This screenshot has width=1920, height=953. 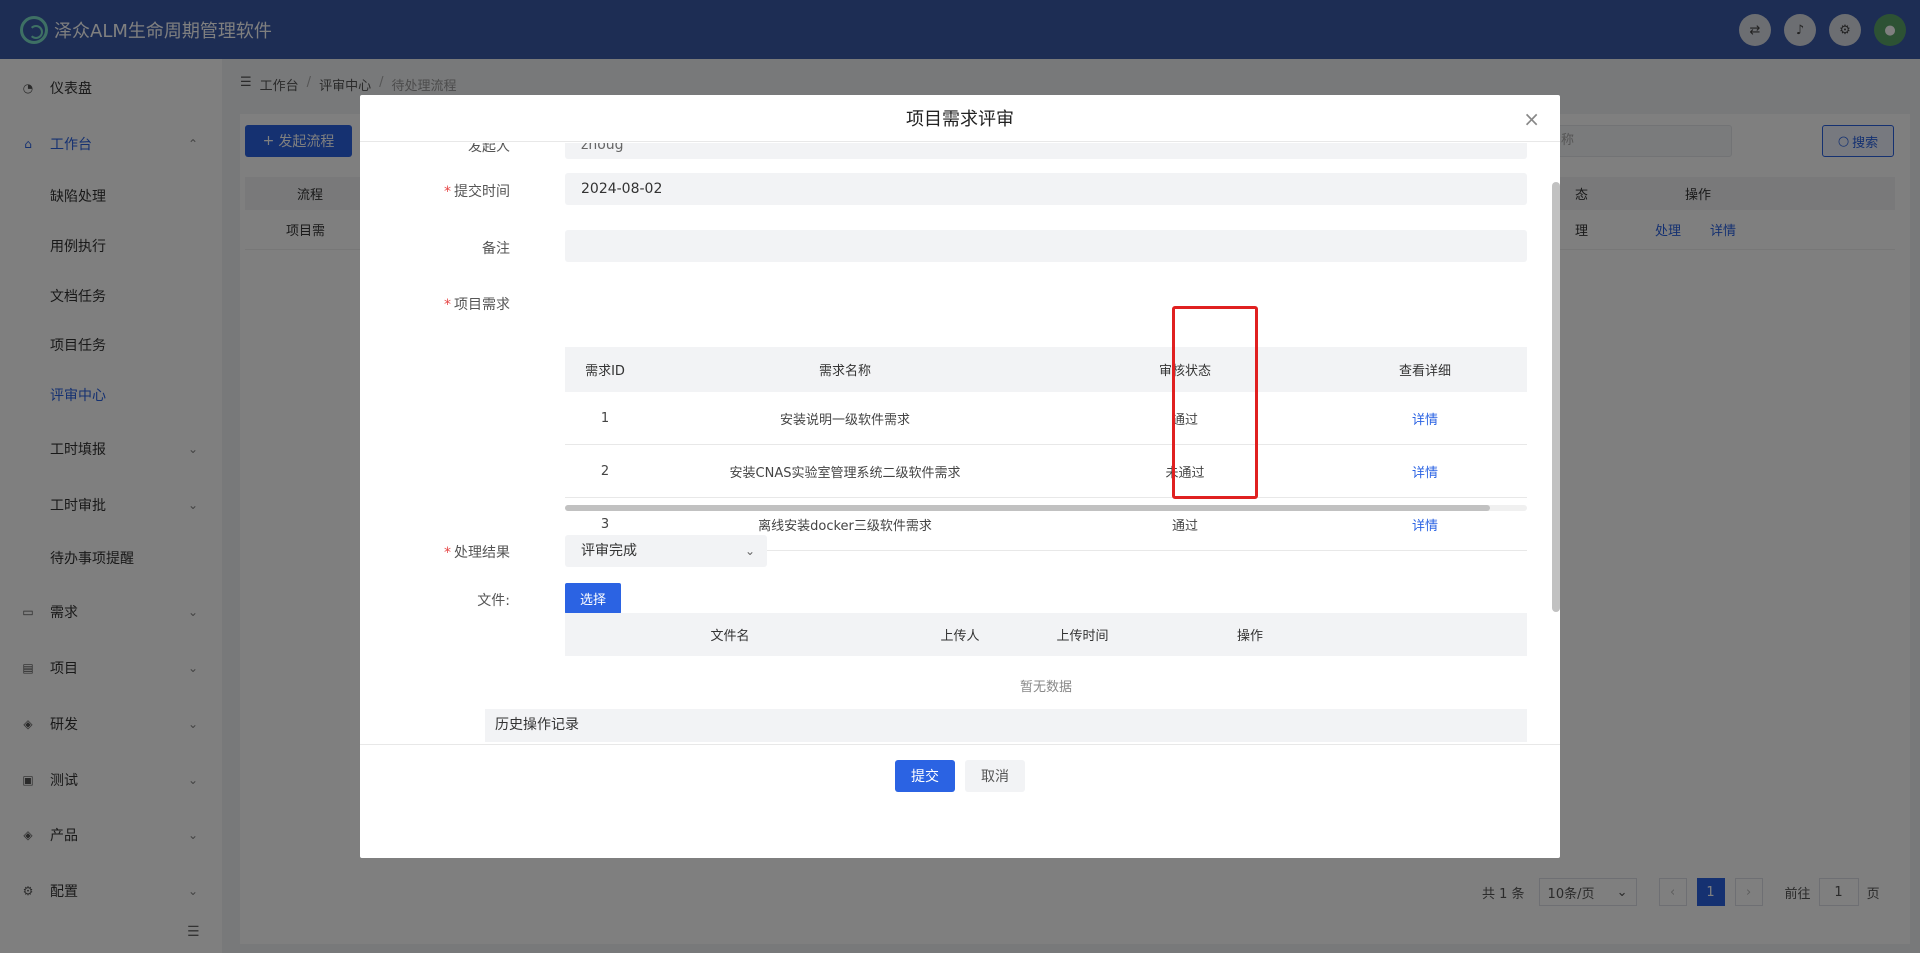 What do you see at coordinates (453, 149) in the screenshot?
I see `initiator-label: 发起人` at bounding box center [453, 149].